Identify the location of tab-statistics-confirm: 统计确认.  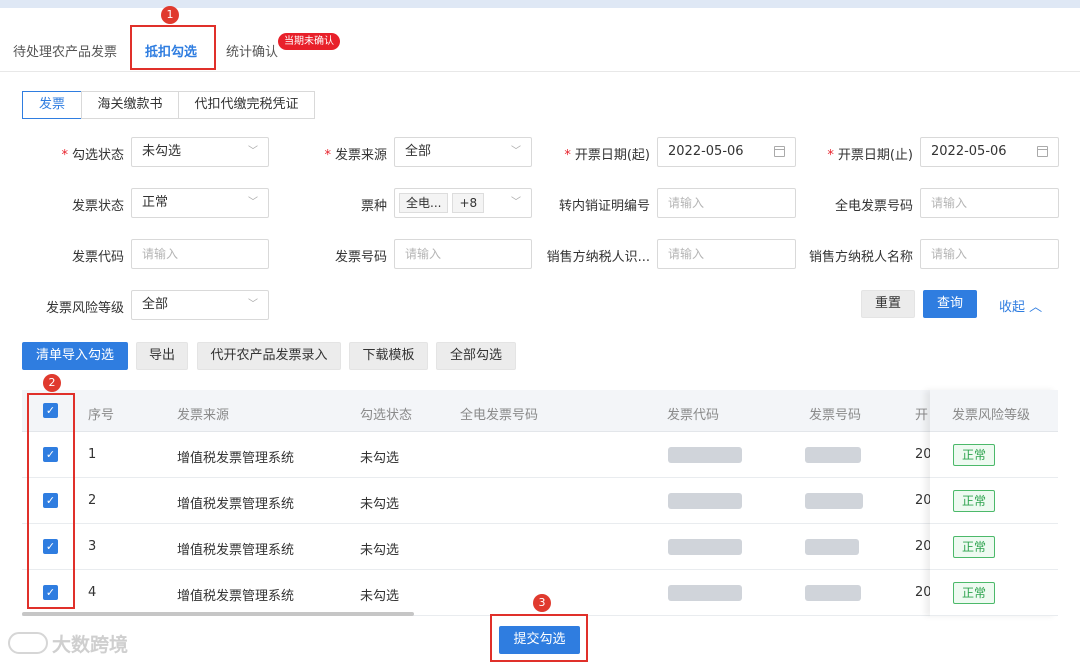
(252, 50).